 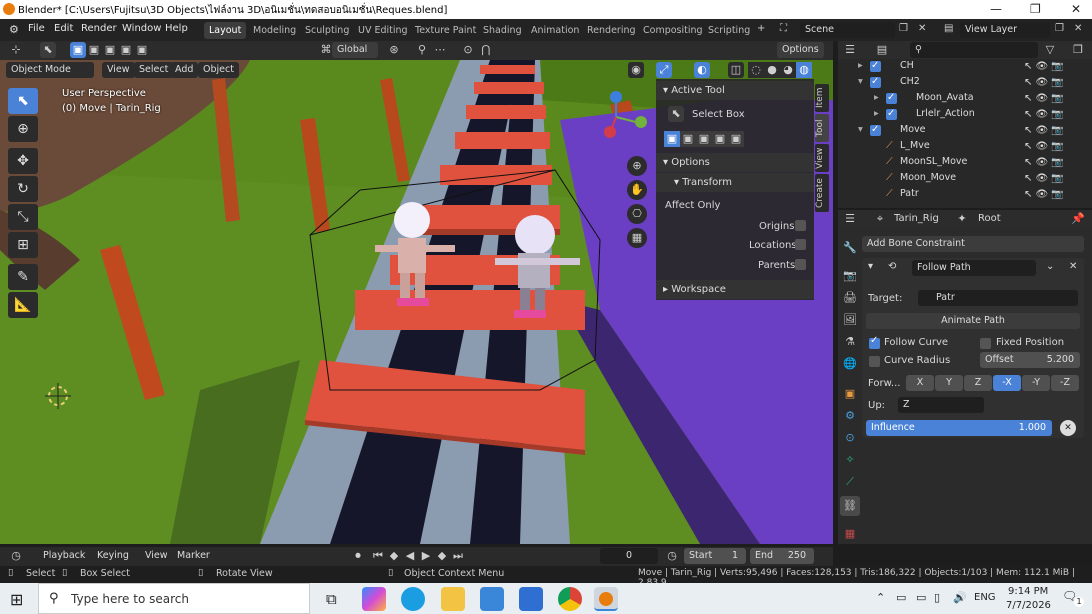 I want to click on transform-orientation-dropdown: Global, so click(x=355, y=50).